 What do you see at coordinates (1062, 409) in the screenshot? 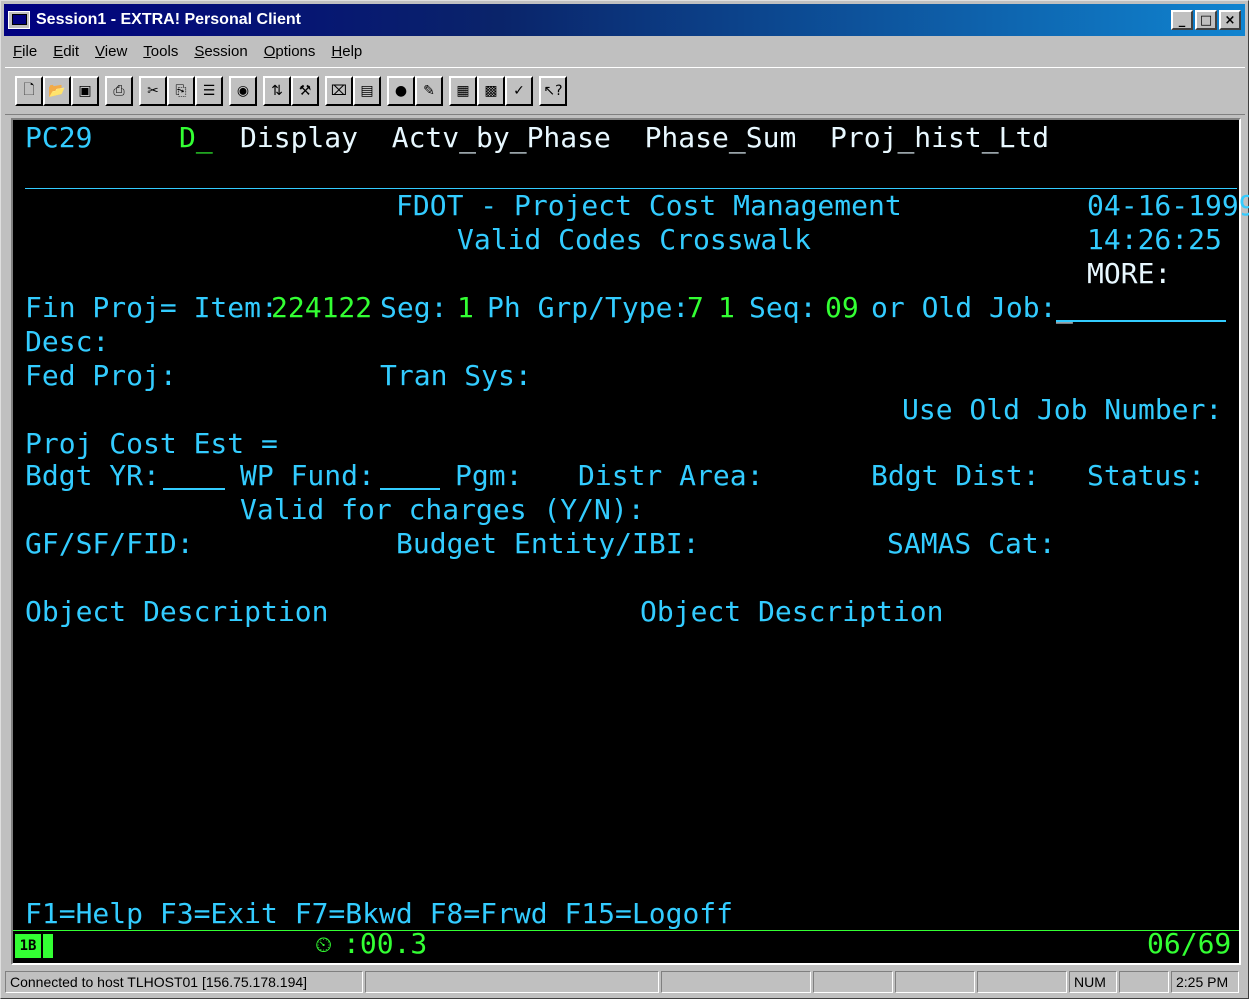
I see `use-old-job-label: Use Old Job Number:` at bounding box center [1062, 409].